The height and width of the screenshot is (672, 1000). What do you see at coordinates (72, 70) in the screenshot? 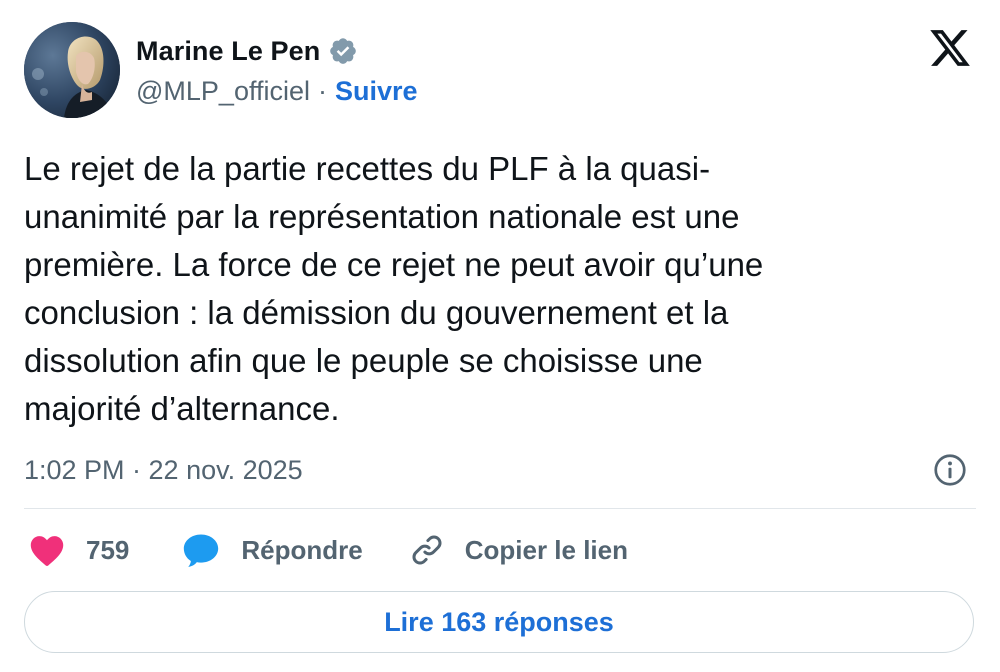
I see `avatar` at bounding box center [72, 70].